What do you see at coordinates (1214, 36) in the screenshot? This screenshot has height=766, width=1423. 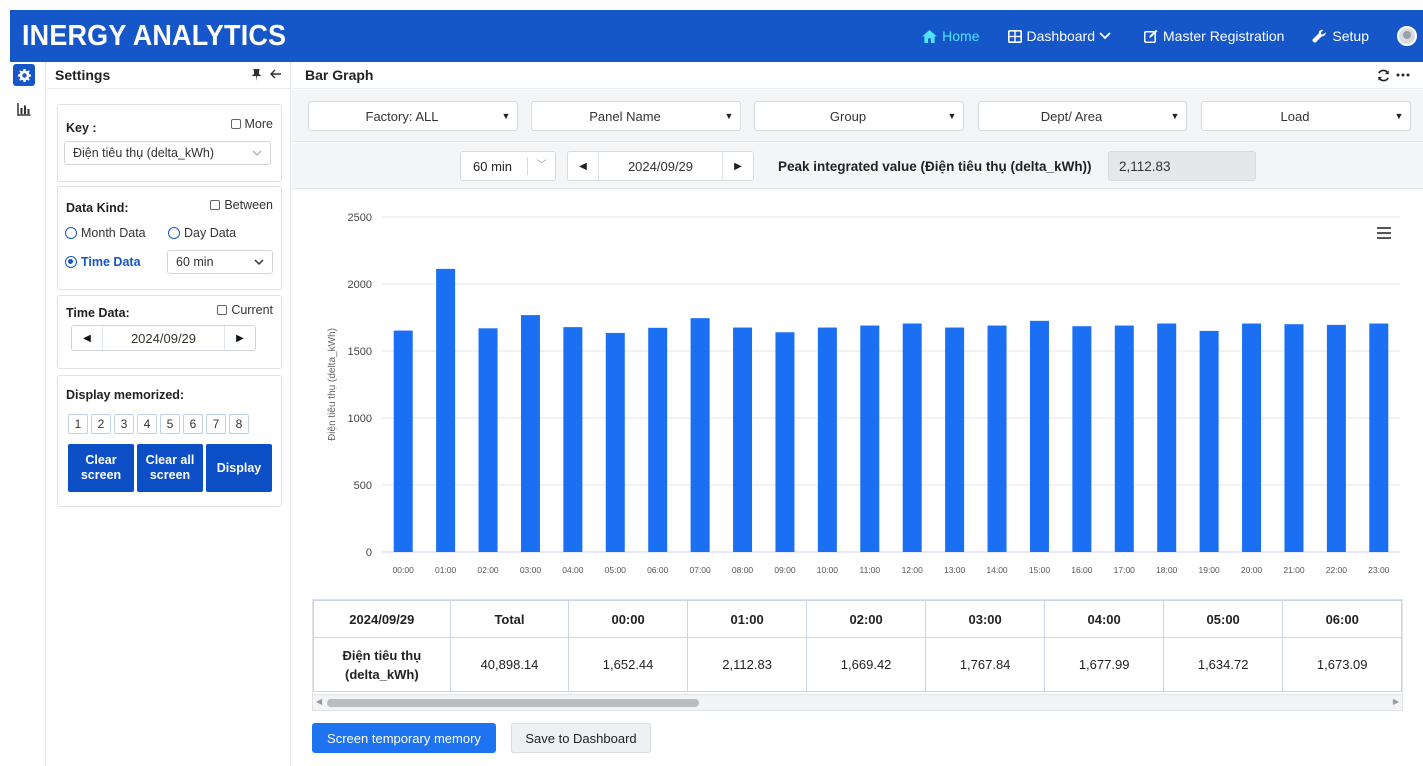 I see `nav-master-registration: Master Registration` at bounding box center [1214, 36].